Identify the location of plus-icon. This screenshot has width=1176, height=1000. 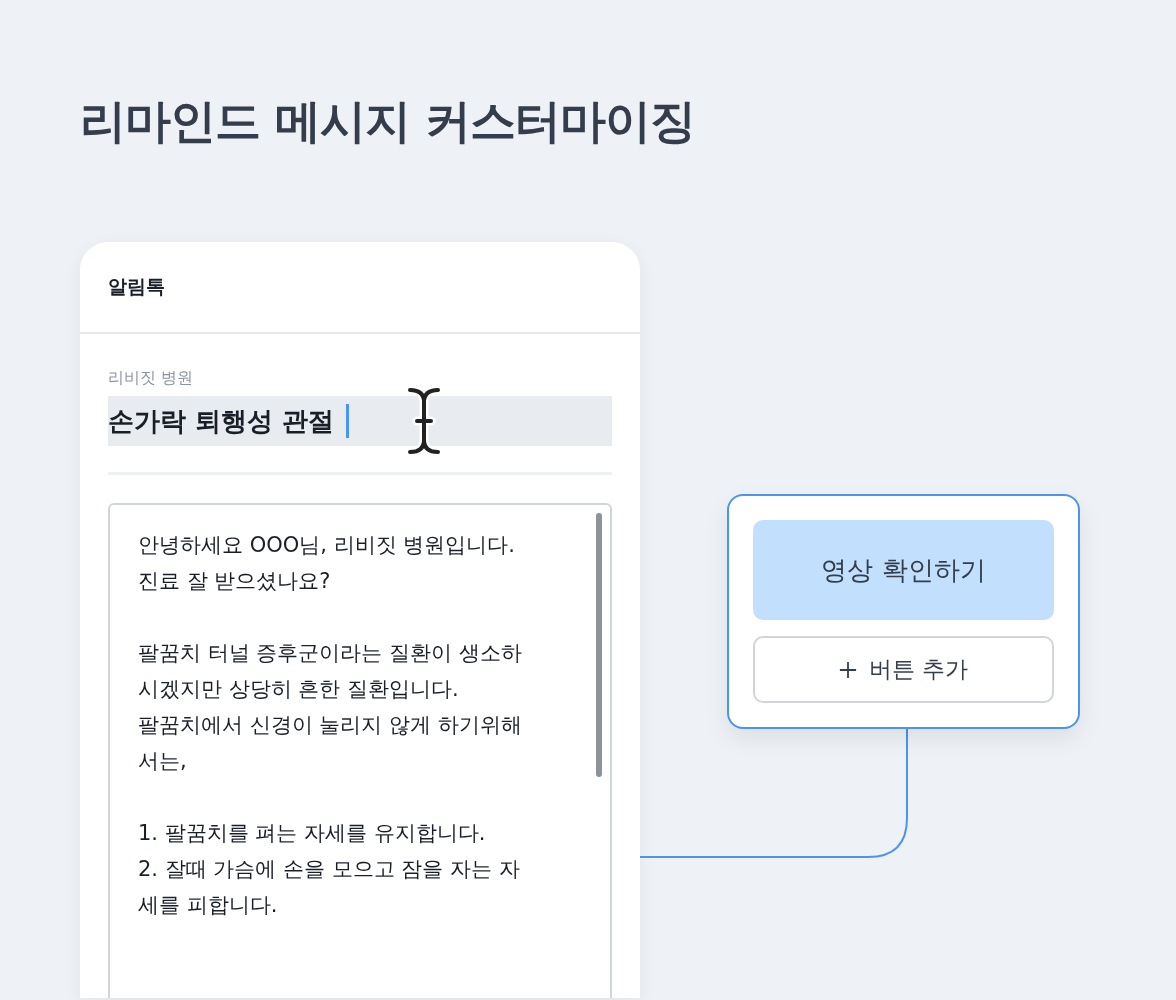
(847, 669).